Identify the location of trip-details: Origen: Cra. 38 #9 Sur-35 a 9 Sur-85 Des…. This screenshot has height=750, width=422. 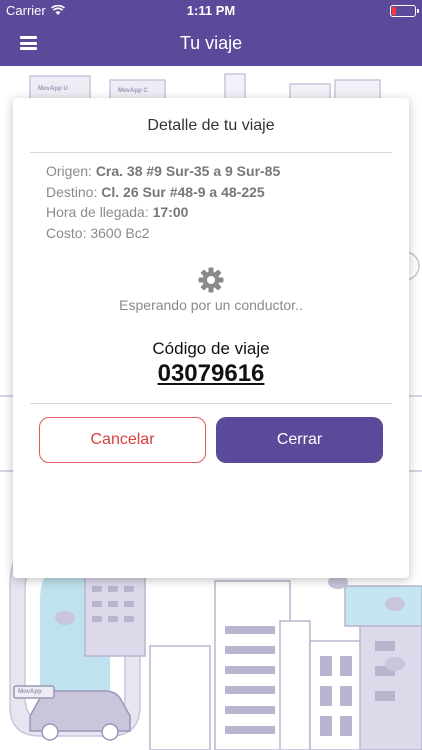
(163, 202).